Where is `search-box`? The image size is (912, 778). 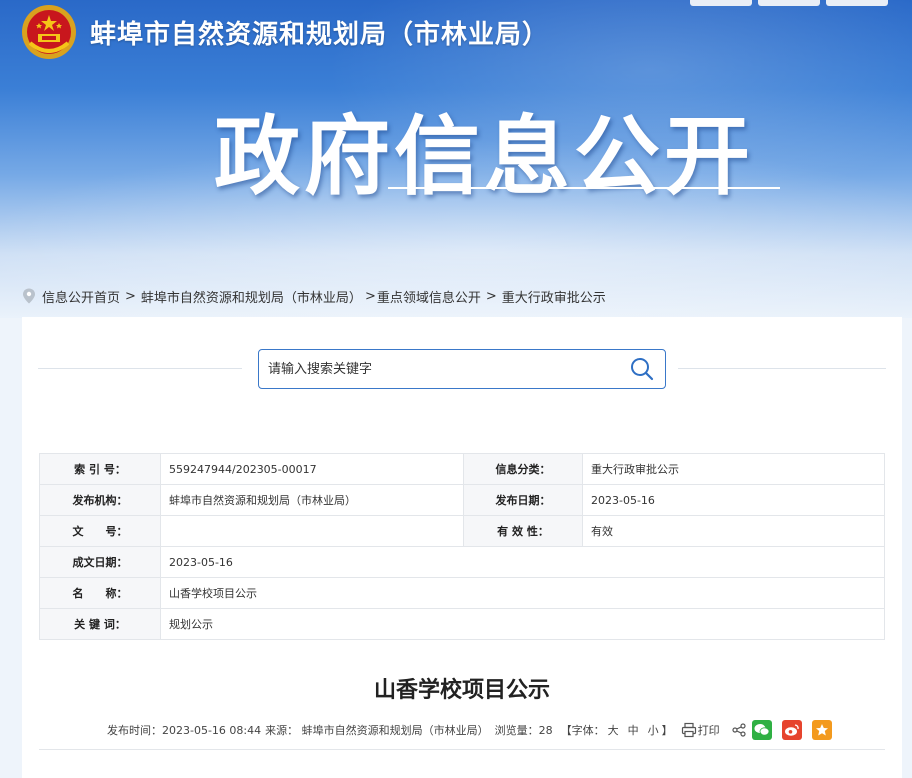
search-box is located at coordinates (462, 369).